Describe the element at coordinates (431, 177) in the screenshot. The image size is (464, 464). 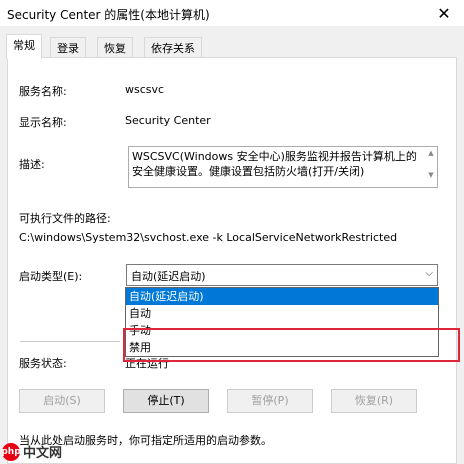
I see `scroll-down-icon: ▼` at that location.